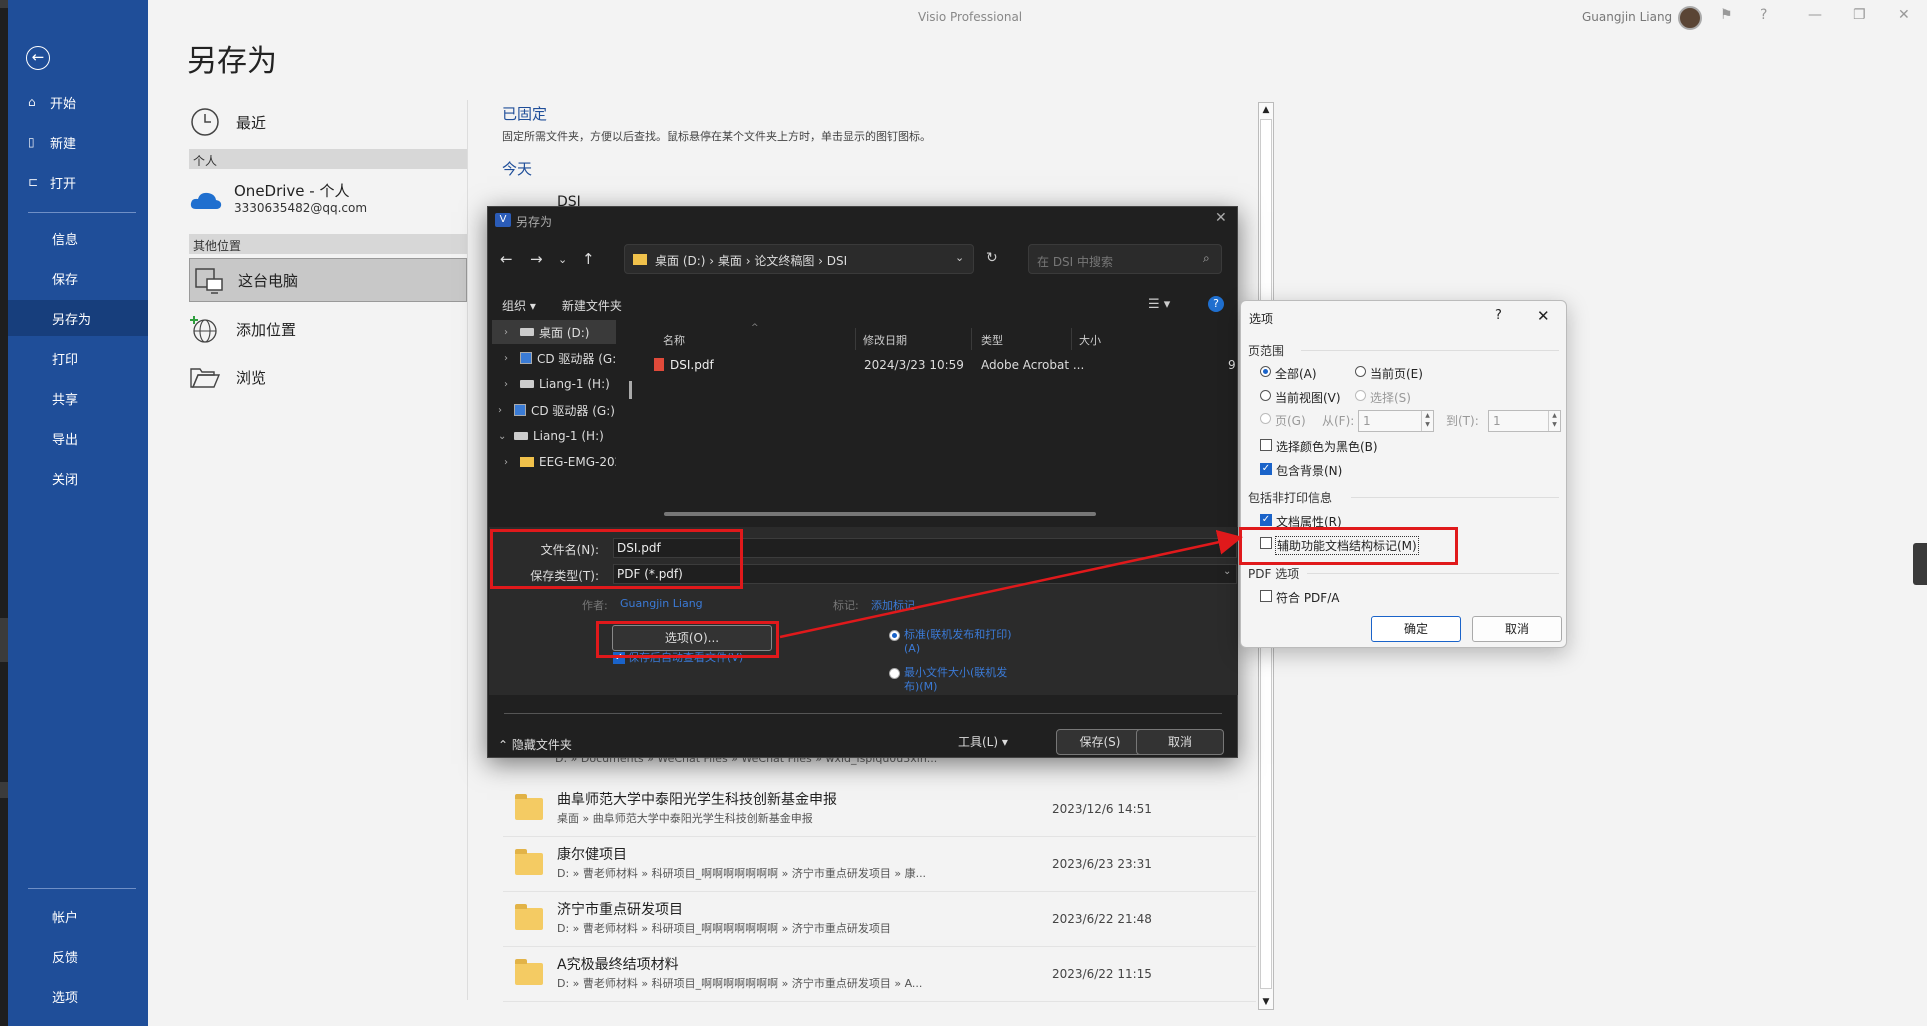 Image resolution: width=1927 pixels, height=1026 pixels. Describe the element at coordinates (535, 744) in the screenshot. I see `hide-folders-button: ⌃ 隐藏文件夹` at that location.